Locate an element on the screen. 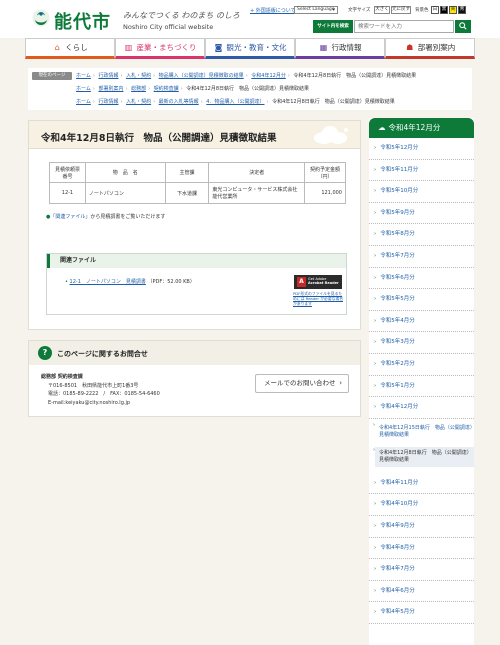 The width and height of the screenshot is (500, 645). adobe-reader-badge: A Get Adobe Acrobat Reader is located at coordinates (318, 282).